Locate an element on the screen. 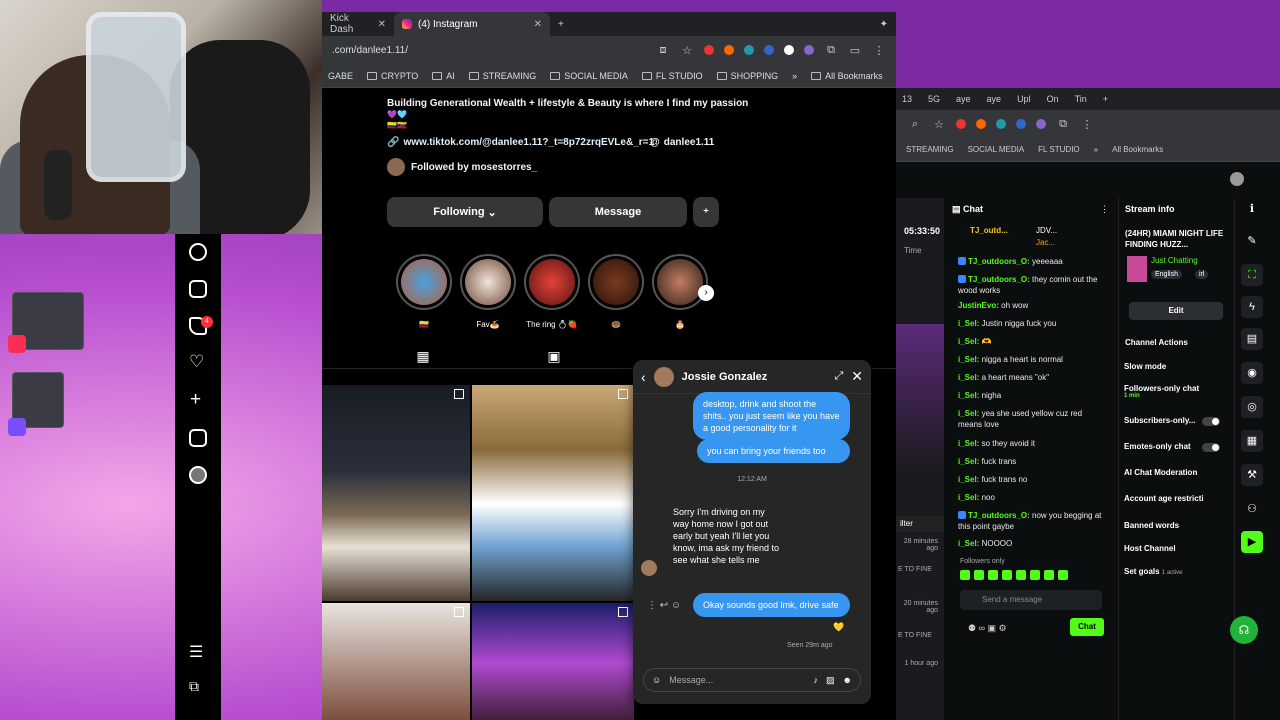 Image resolution: width=1280 pixels, height=720 pixels. chat-bubble-icon: ◉ is located at coordinates (1252, 373).